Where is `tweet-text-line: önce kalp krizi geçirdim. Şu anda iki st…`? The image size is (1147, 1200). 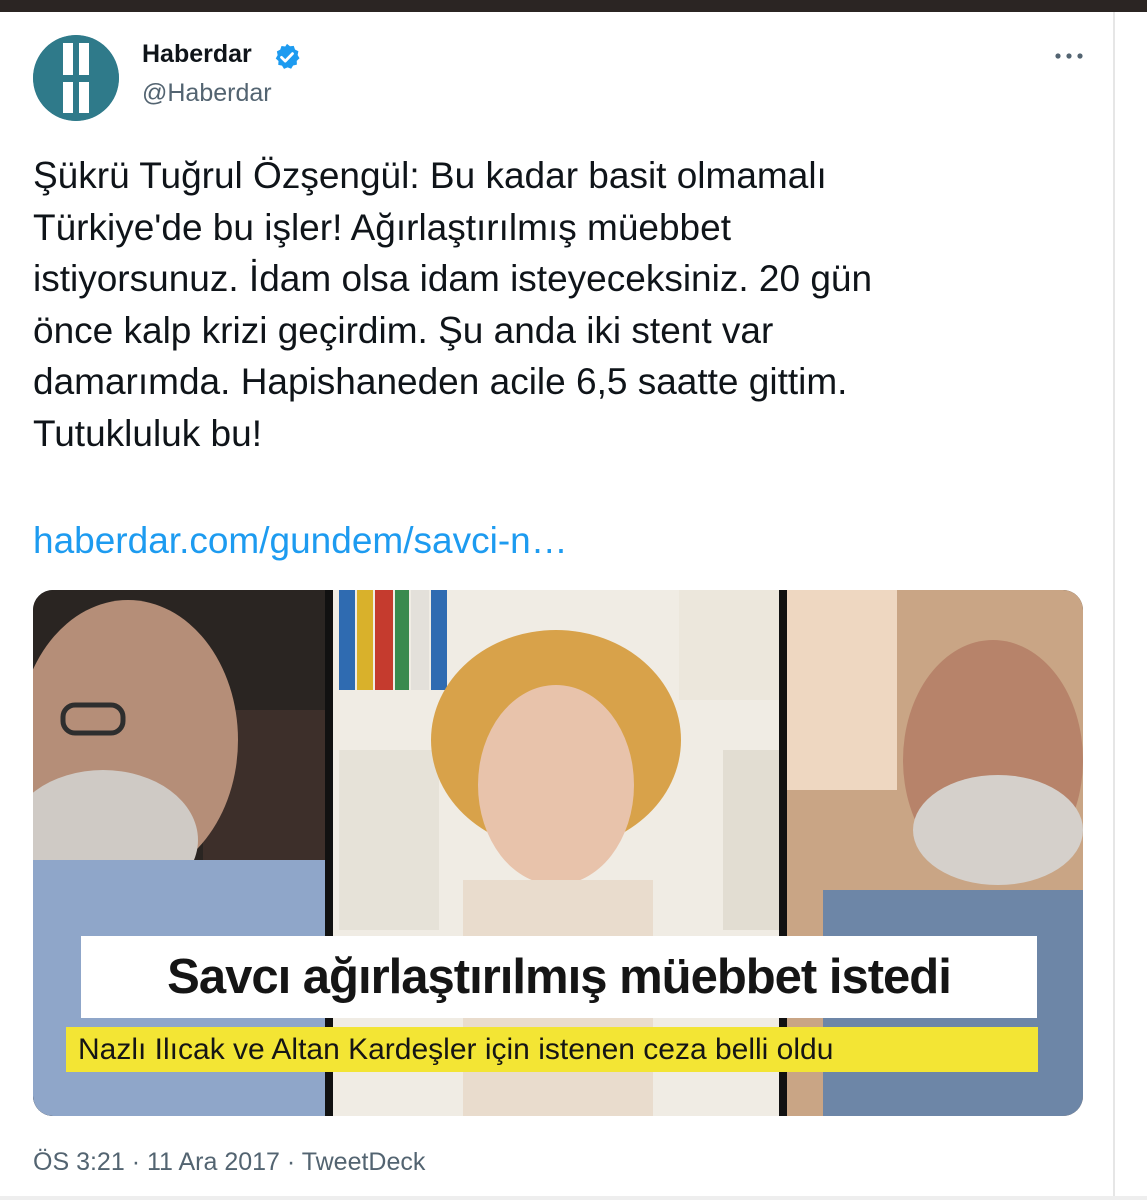 tweet-text-line: önce kalp krizi geçirdim. Şu anda iki st… is located at coordinates (403, 330).